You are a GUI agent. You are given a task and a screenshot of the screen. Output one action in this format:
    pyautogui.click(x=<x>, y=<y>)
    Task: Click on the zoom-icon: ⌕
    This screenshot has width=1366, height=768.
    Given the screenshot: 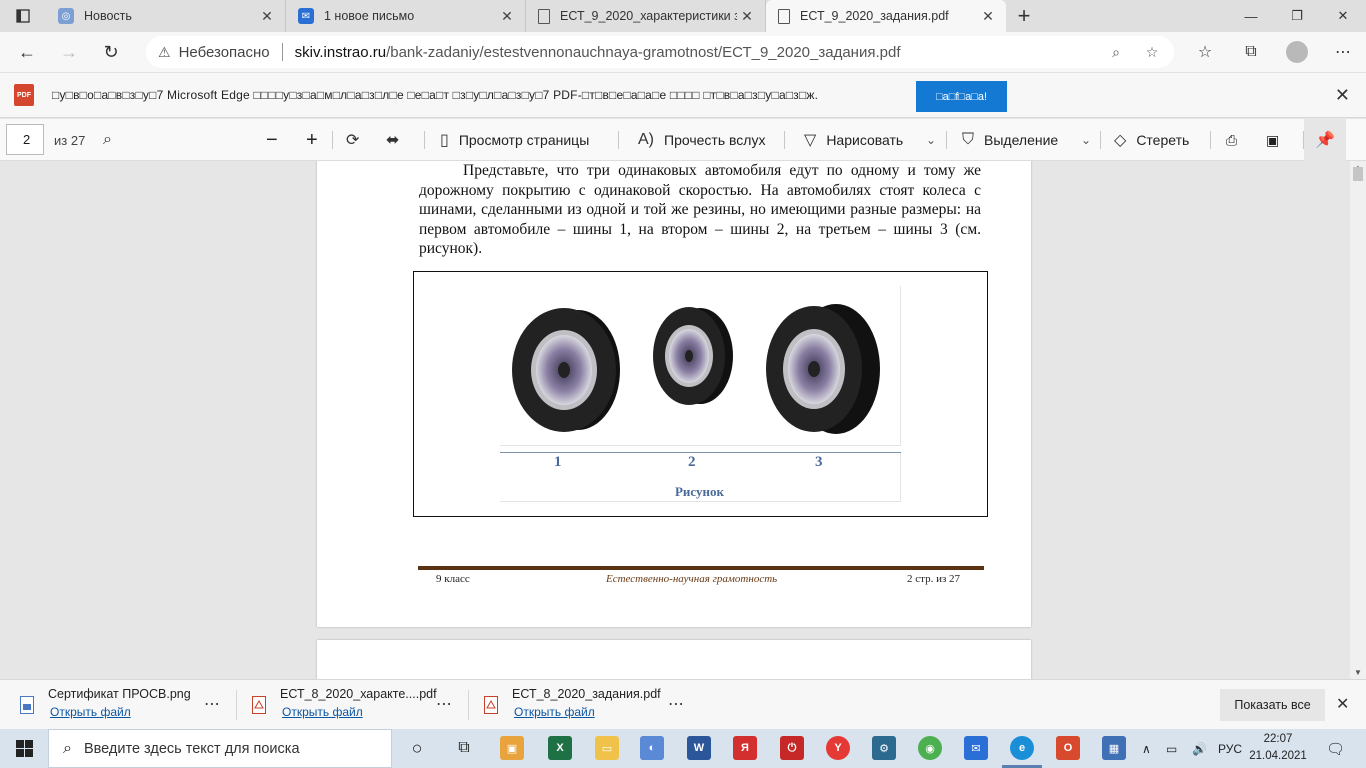 What is the action you would take?
    pyautogui.click(x=1116, y=52)
    